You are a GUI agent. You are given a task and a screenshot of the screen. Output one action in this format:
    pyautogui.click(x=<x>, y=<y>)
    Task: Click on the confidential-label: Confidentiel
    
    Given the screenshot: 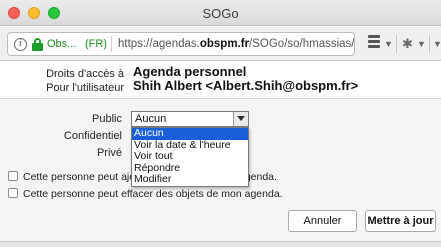 What is the action you would take?
    pyautogui.click(x=92, y=136)
    